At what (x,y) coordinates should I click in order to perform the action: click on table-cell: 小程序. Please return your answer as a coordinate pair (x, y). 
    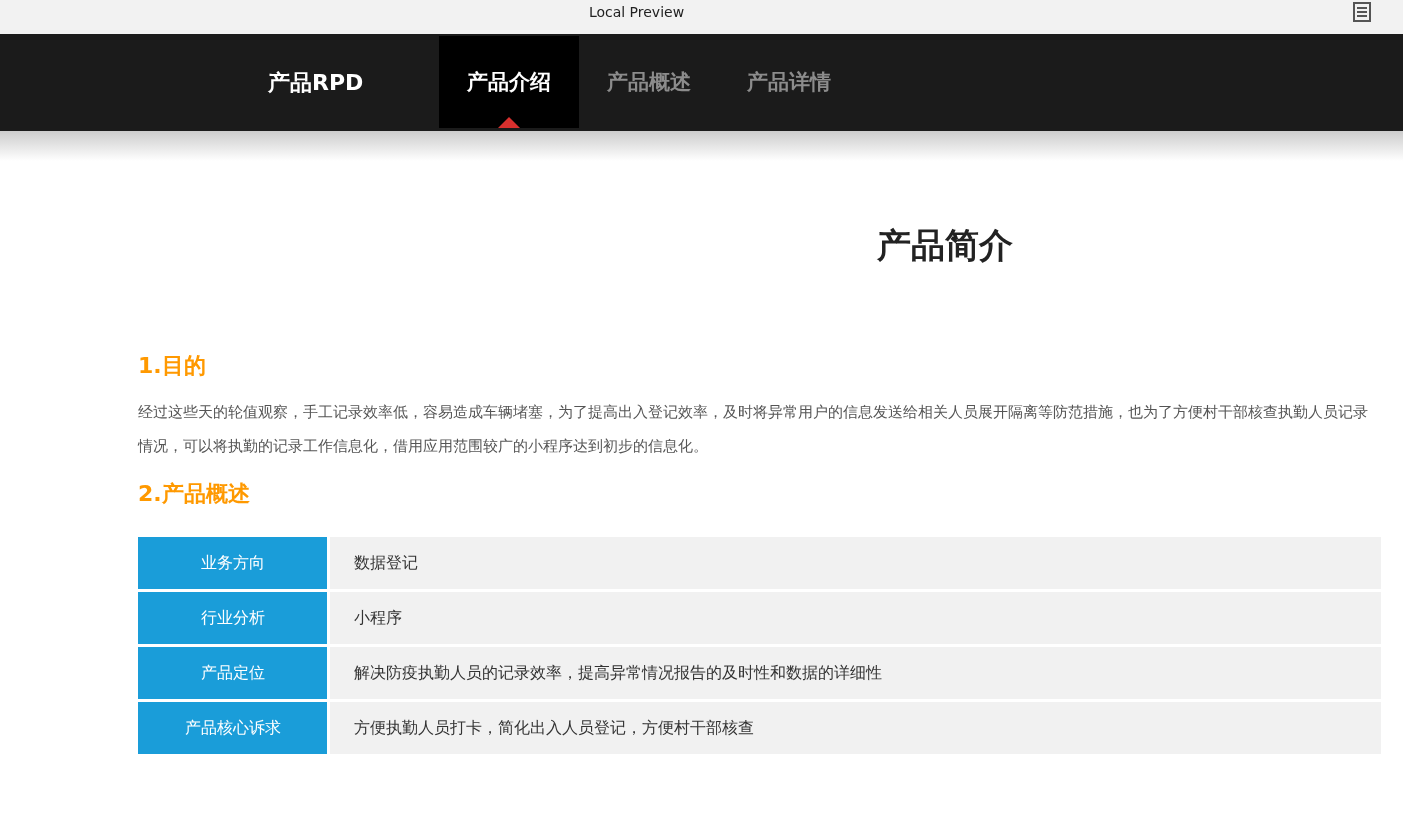
    Looking at the image, I should click on (855, 618).